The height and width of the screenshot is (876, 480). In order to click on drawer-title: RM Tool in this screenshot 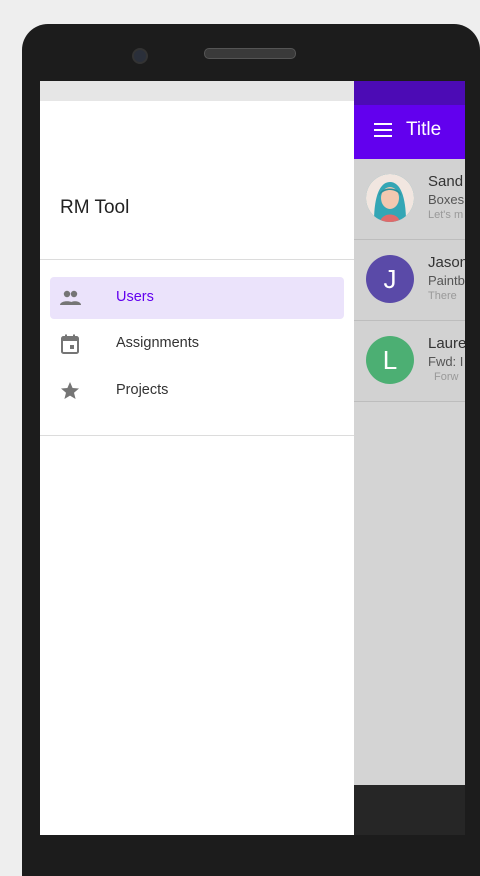, I will do `click(95, 207)`.